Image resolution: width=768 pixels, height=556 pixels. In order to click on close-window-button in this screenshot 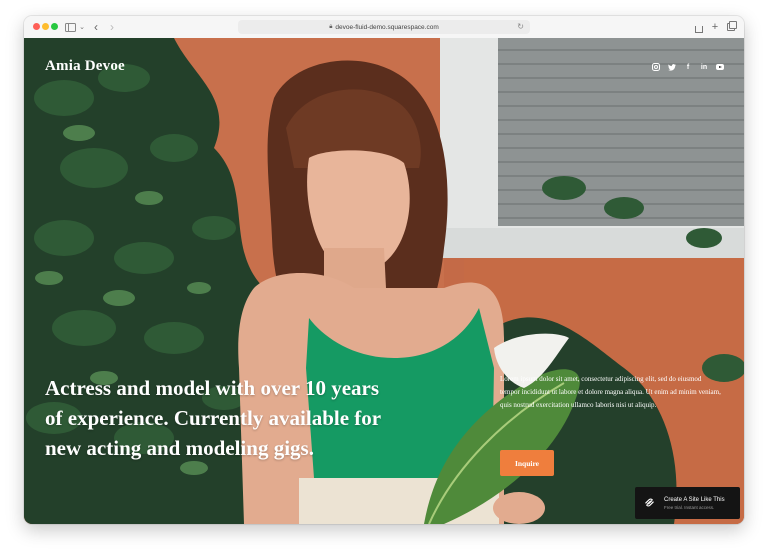, I will do `click(36, 26)`.